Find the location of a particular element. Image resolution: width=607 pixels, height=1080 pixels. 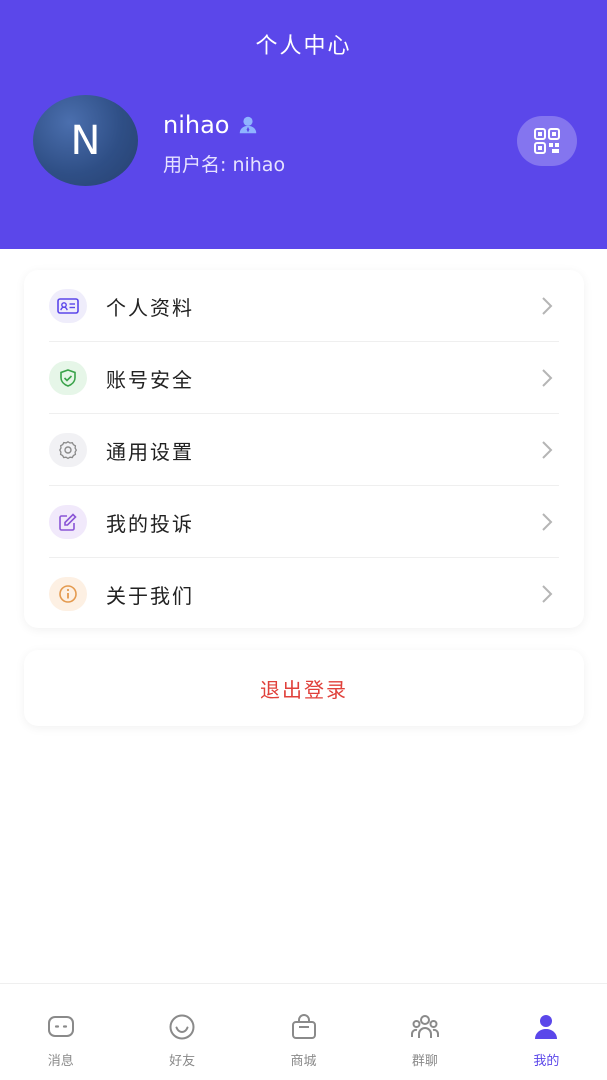

qr-code-button is located at coordinates (547, 141).